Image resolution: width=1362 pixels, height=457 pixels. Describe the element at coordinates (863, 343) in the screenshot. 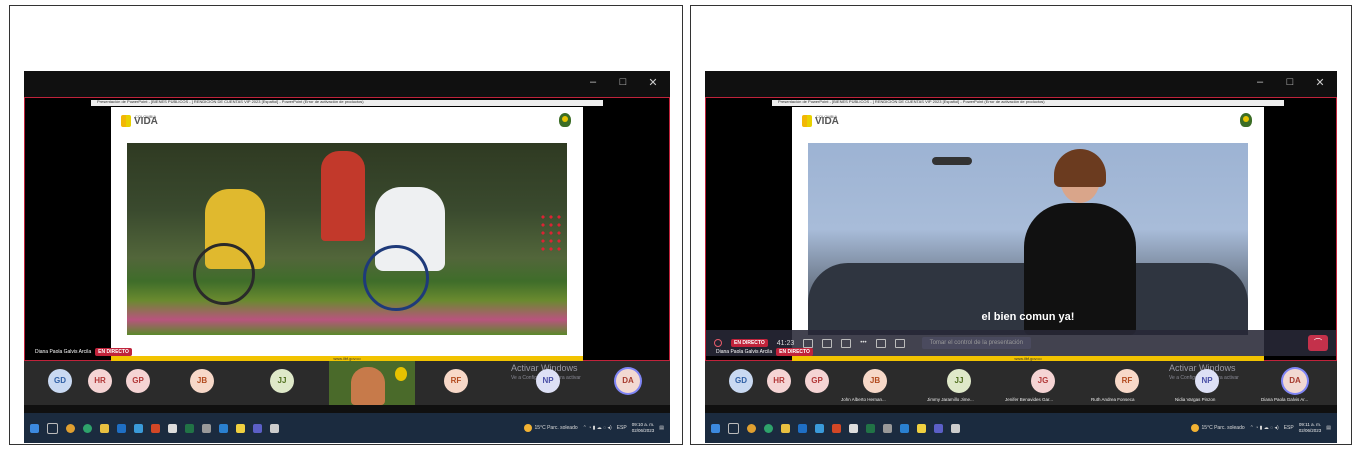

I see `more-options-icon: •••` at that location.